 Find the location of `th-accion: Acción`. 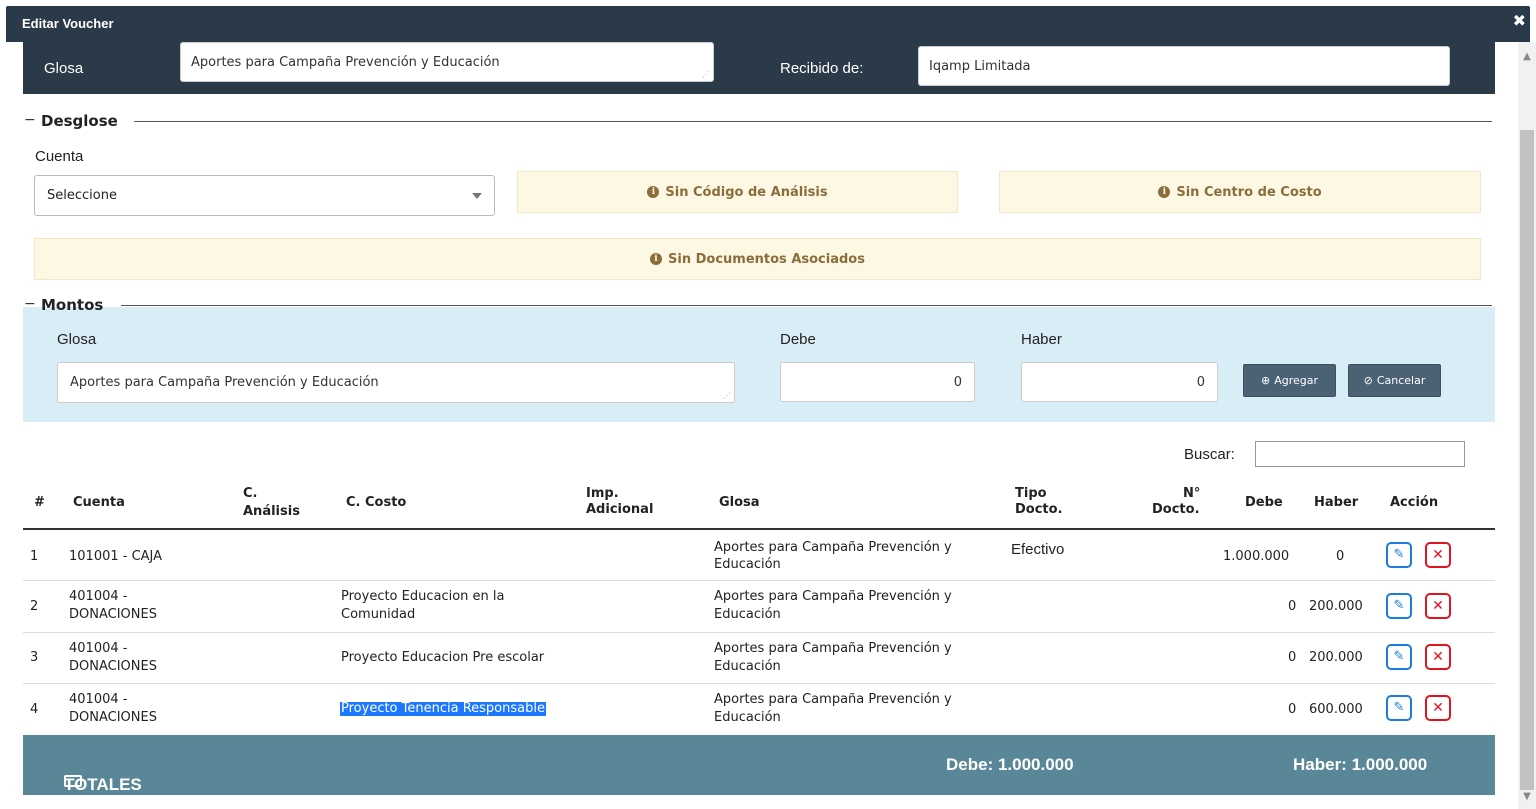

th-accion: Acción is located at coordinates (1414, 502).